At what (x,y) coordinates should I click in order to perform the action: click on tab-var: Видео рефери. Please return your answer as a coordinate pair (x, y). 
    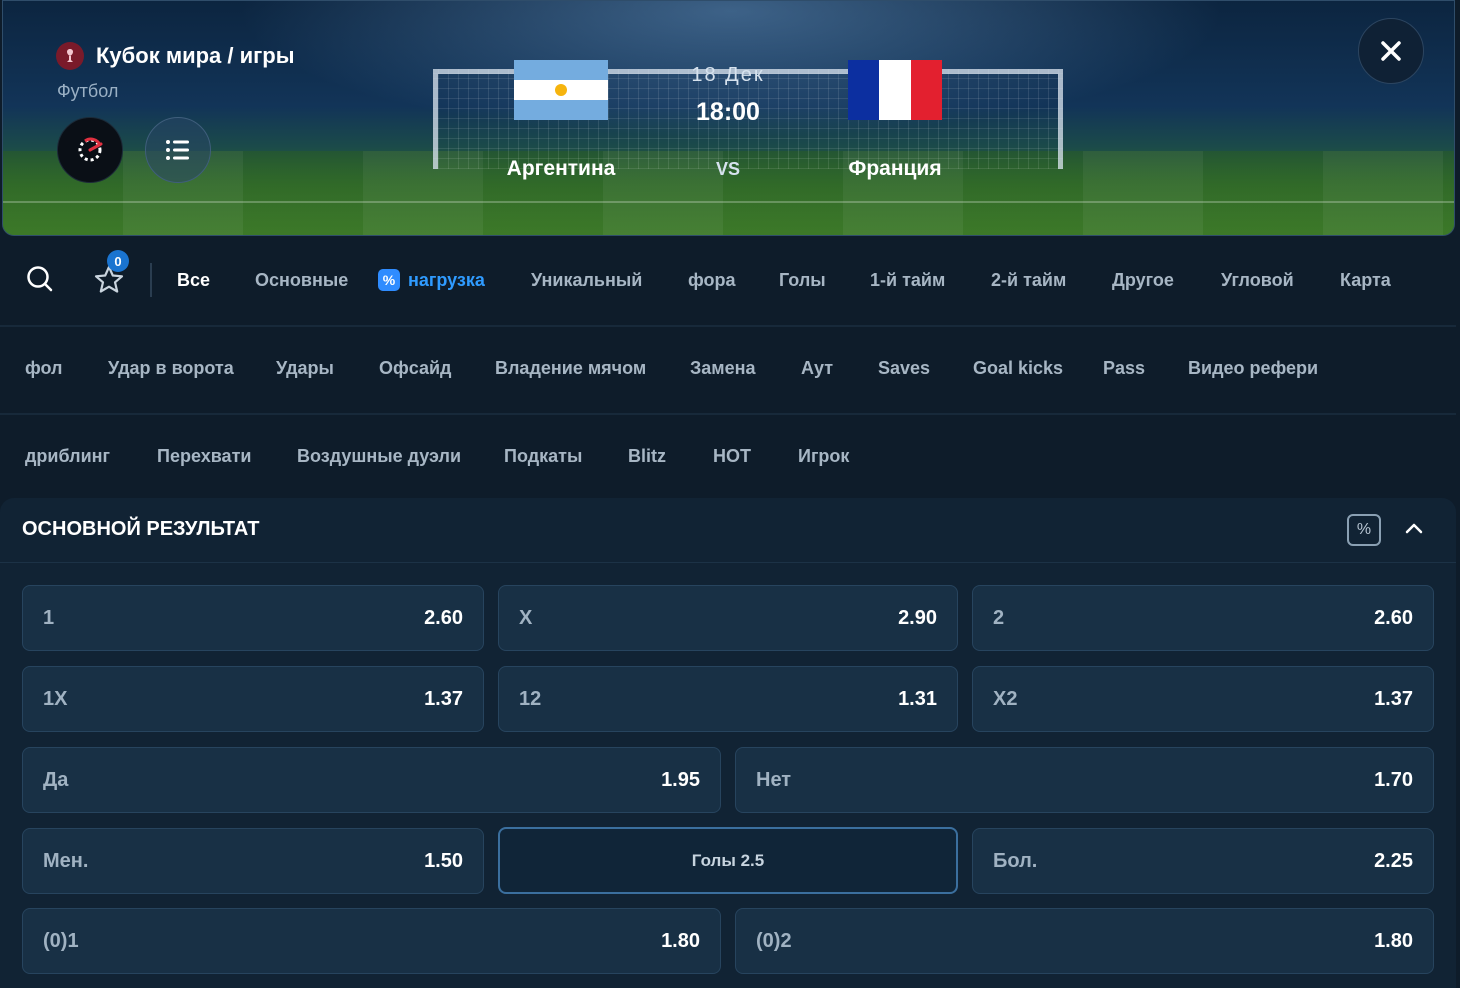
    Looking at the image, I should click on (1253, 368).